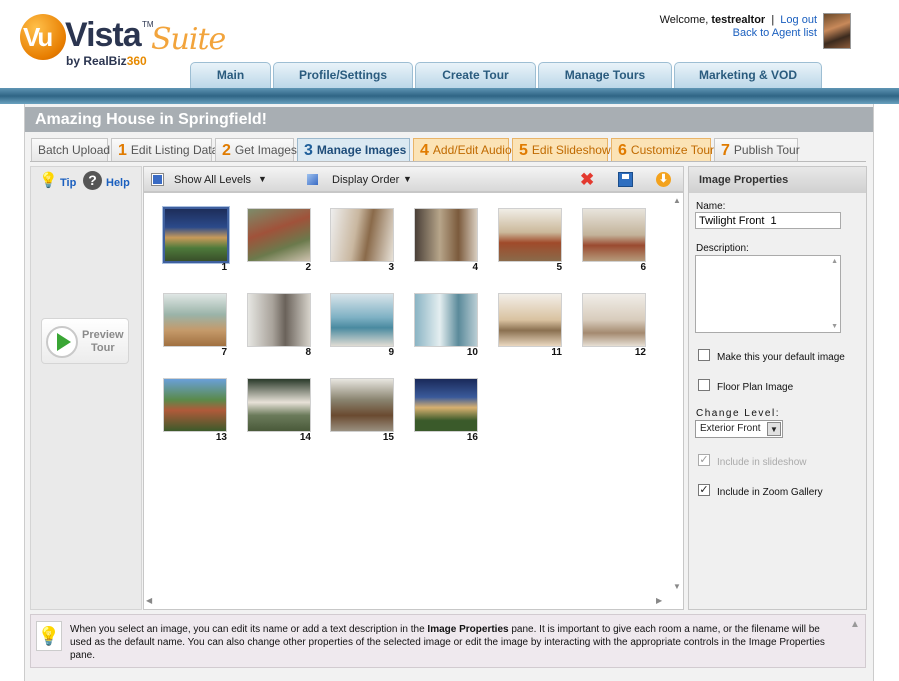  I want to click on step-label: Edit Slideshow, so click(571, 150).